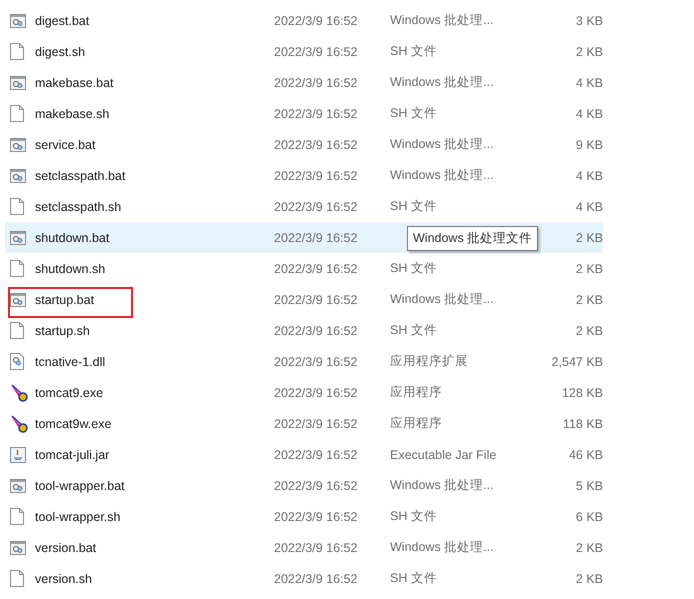 Image resolution: width=694 pixels, height=599 pixels. Describe the element at coordinates (577, 361) in the screenshot. I see `file-size: 2,547 KB` at that location.